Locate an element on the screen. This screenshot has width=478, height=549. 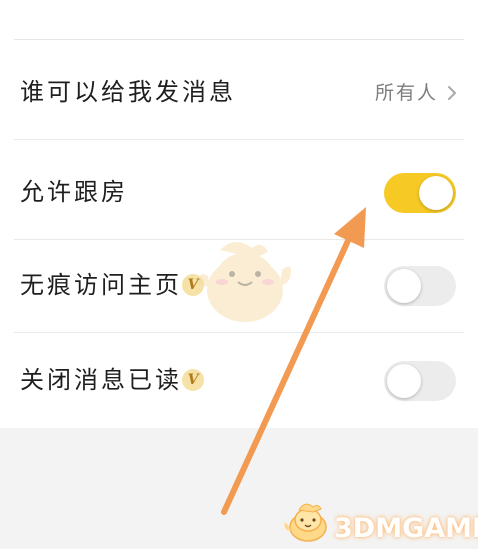
setting-label-allow-follow-room: 允许跟房 is located at coordinates (74, 192).